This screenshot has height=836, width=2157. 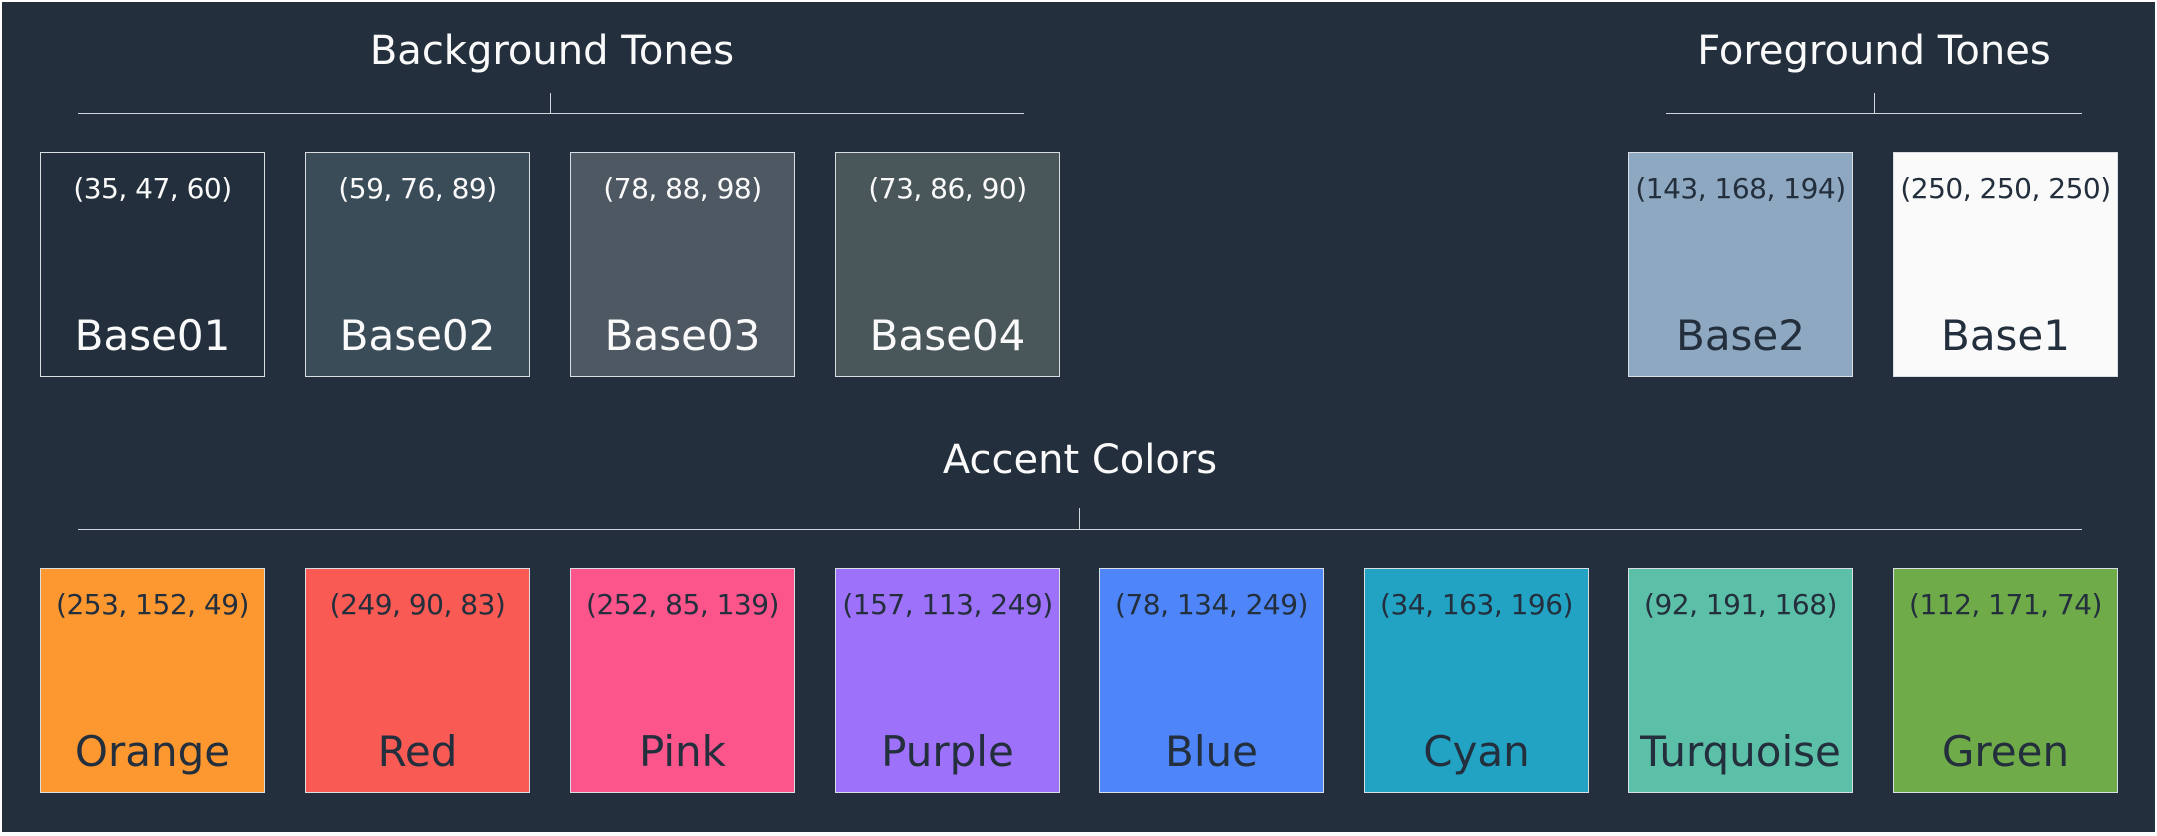 I want to click on swatch-name: Base01, so click(x=152, y=335).